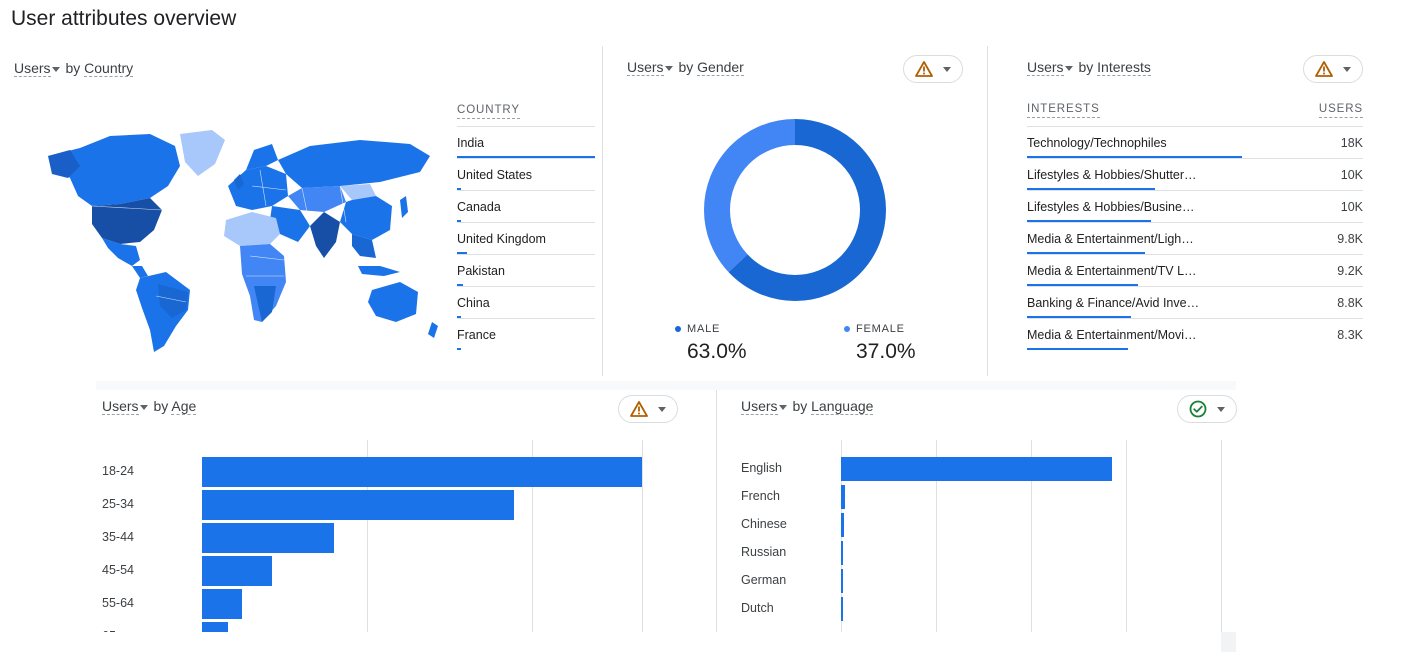  Describe the element at coordinates (757, 608) in the screenshot. I see `category-label: Dutch` at that location.